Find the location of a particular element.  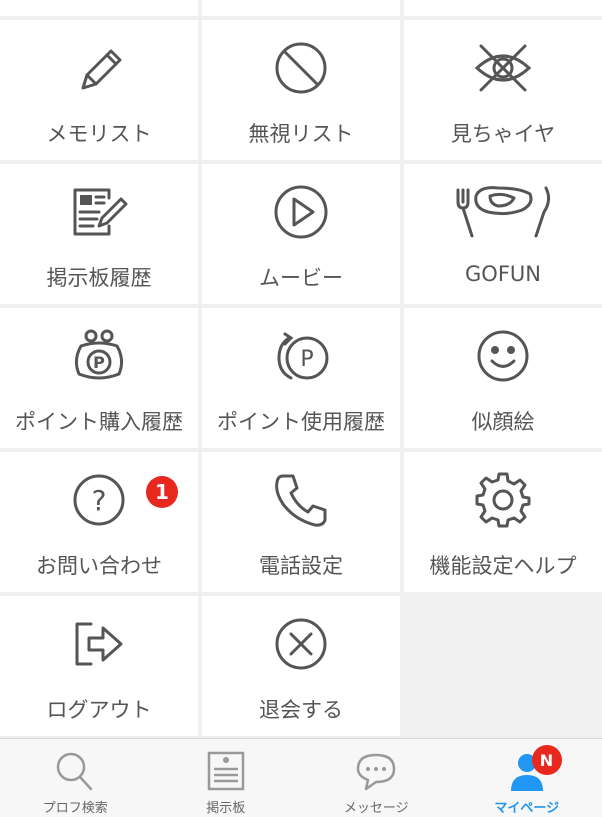

tab-label: プロフ検索 is located at coordinates (75, 806).